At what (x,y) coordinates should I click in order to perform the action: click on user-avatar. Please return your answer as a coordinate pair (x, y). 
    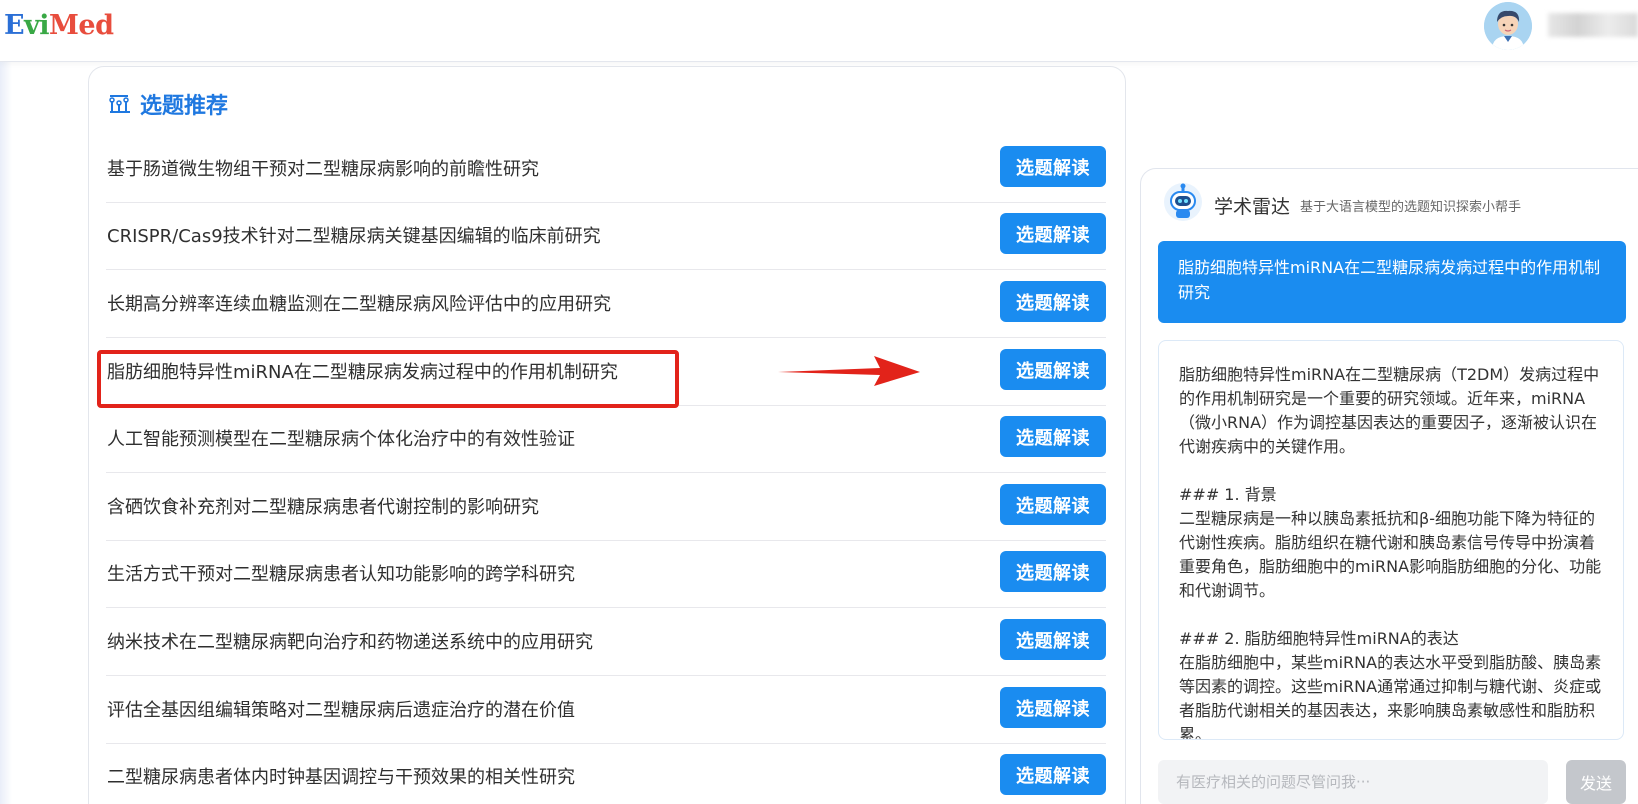
    Looking at the image, I should click on (1508, 26).